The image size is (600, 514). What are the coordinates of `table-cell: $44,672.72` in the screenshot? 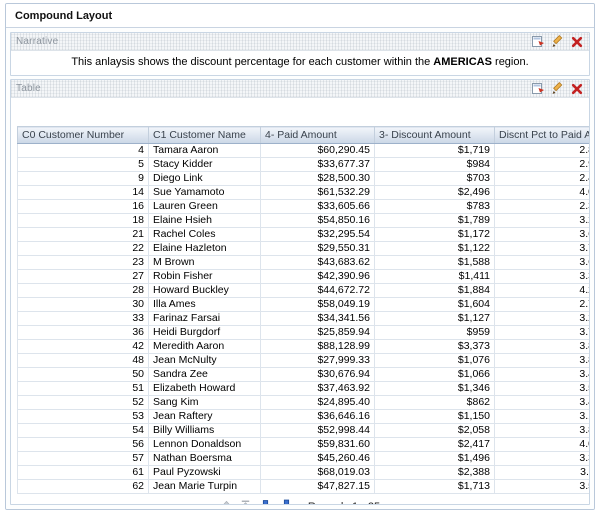 It's located at (317, 290).